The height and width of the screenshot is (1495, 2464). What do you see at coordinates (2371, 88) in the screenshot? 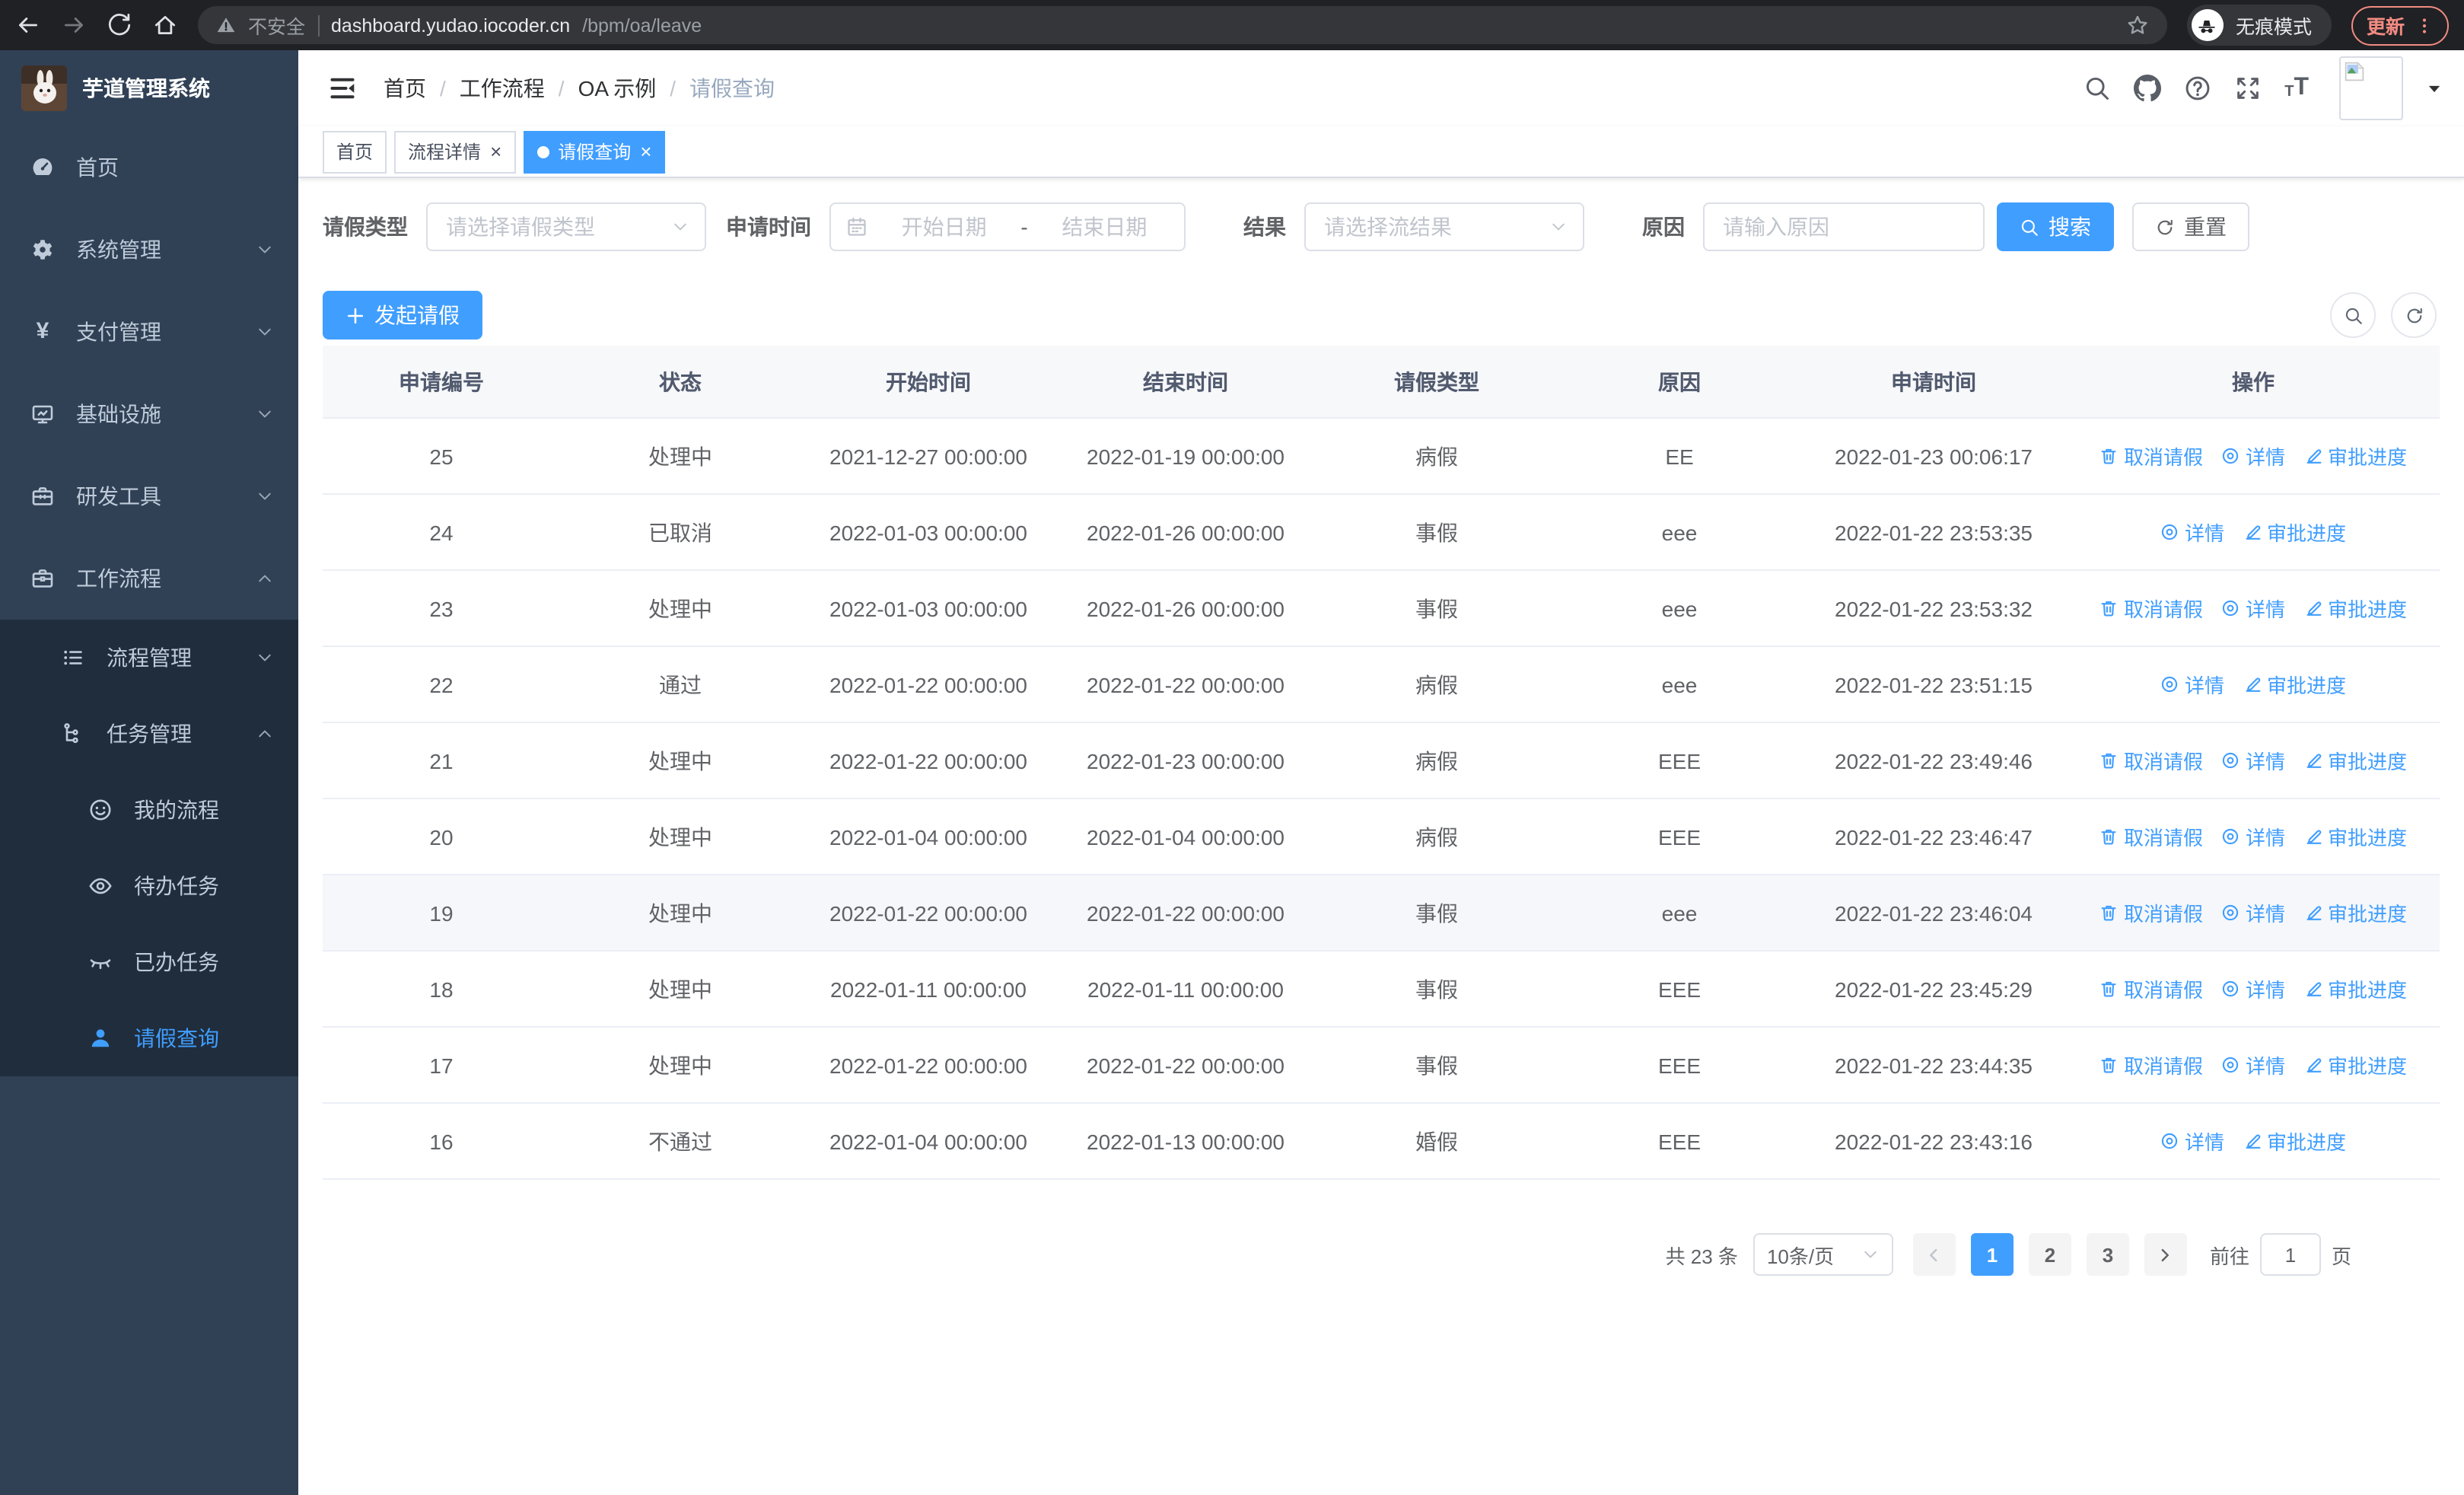
I see `avatar` at bounding box center [2371, 88].